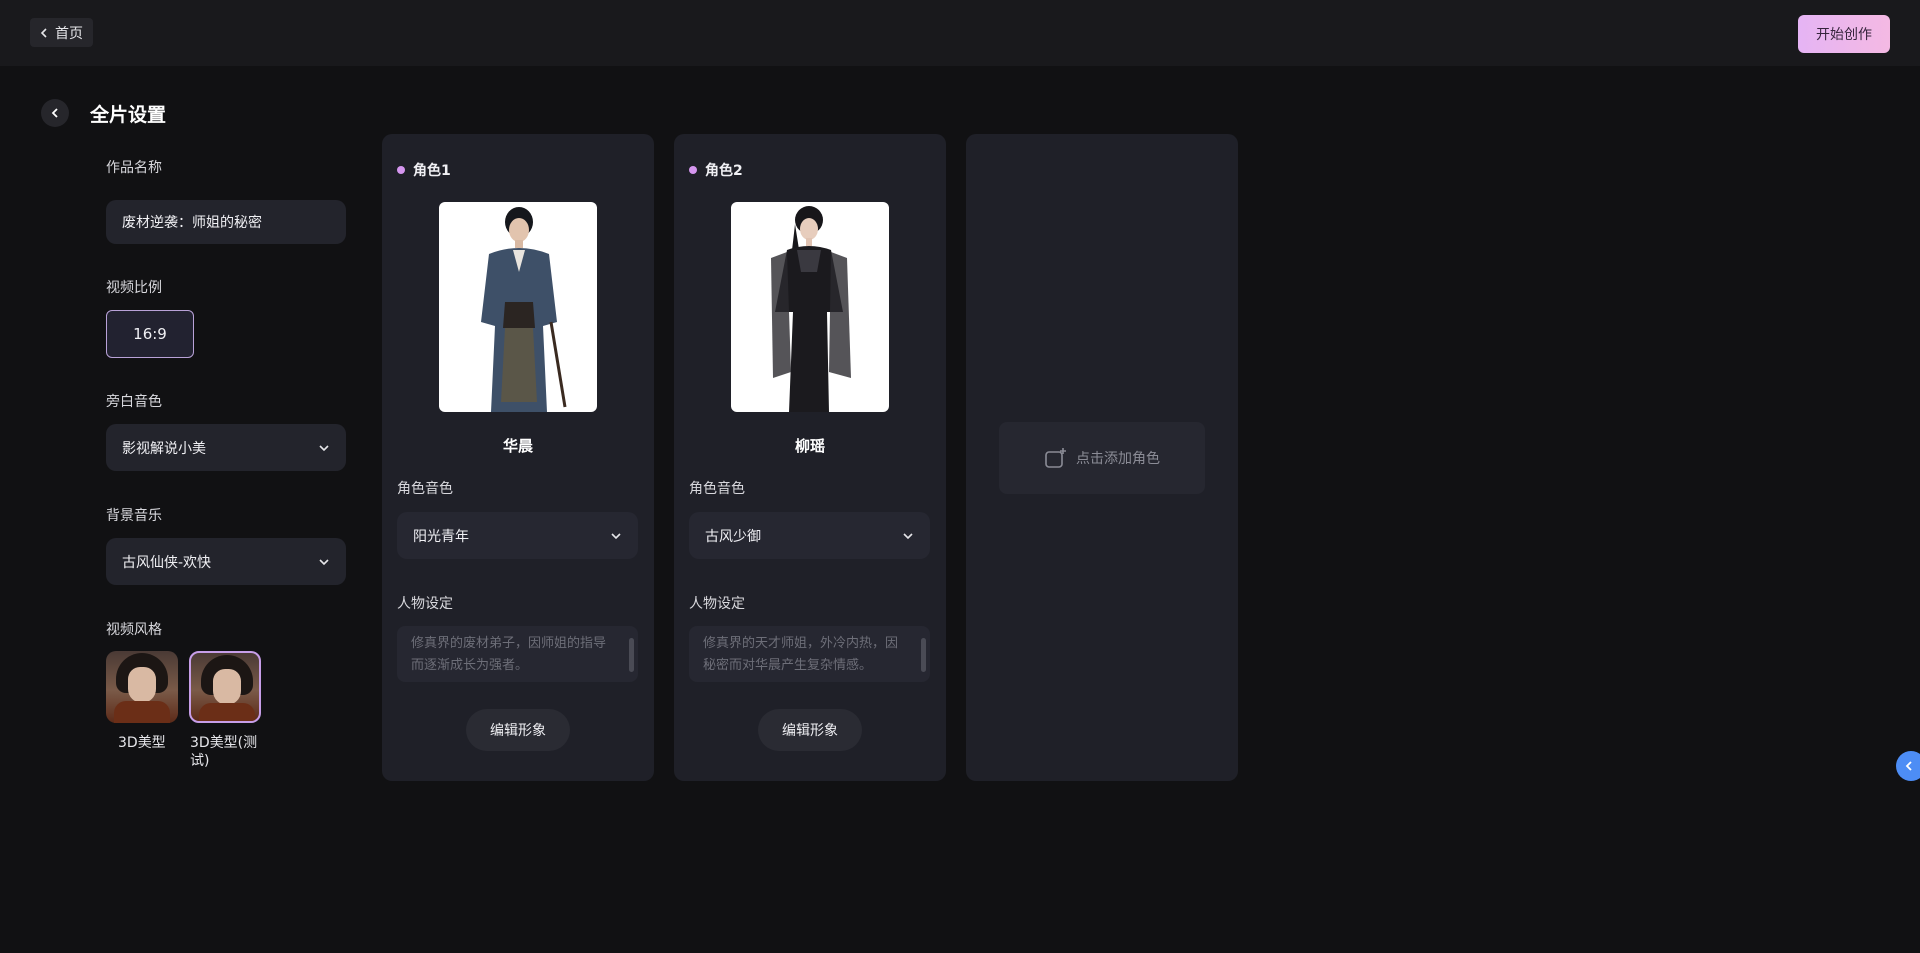 This screenshot has height=953, width=1920. I want to click on persona-textarea: 修真界的天才师姐，外冷内热，因秘密而对华晨产生复杂情感。, so click(809, 654).